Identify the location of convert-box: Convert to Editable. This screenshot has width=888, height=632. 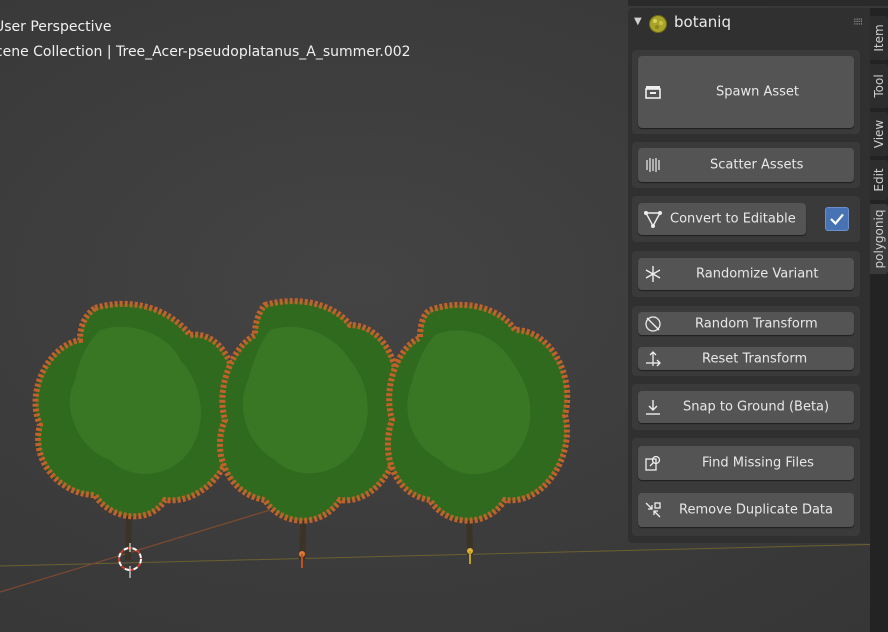
(746, 219).